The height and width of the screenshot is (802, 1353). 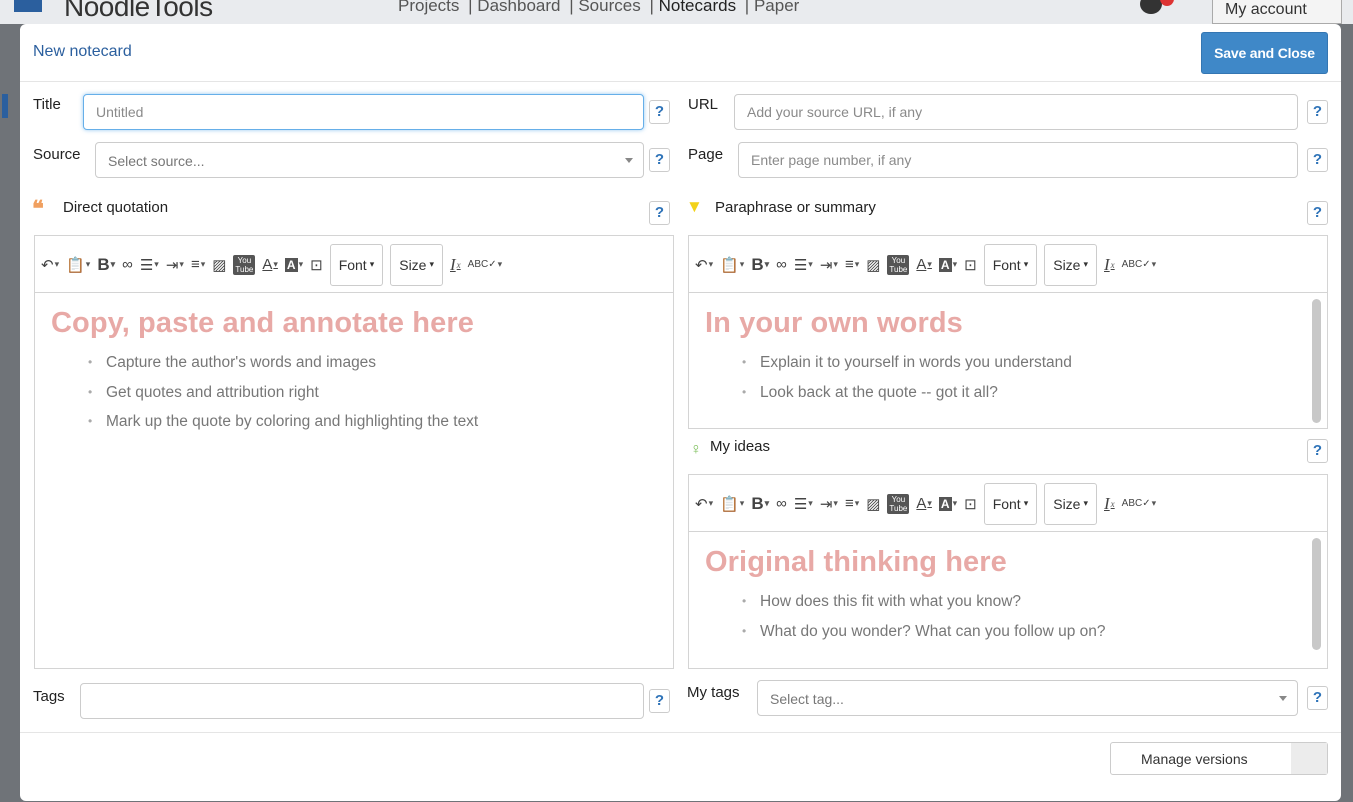 What do you see at coordinates (518, 7) in the screenshot?
I see `nav-dashboard: Dashboard` at bounding box center [518, 7].